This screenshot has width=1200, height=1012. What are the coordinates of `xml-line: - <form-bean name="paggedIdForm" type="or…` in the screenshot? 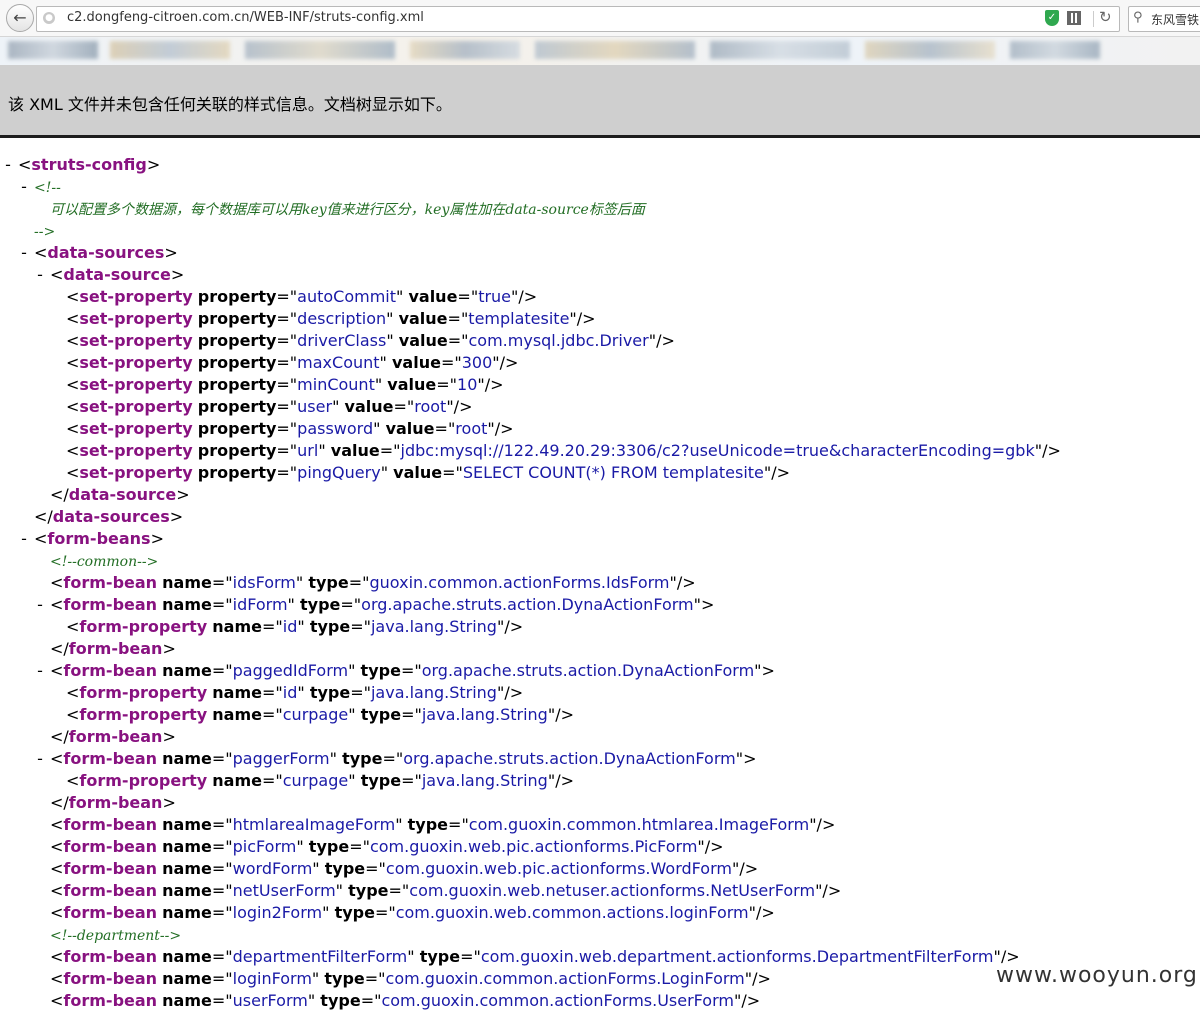 It's located at (600, 671).